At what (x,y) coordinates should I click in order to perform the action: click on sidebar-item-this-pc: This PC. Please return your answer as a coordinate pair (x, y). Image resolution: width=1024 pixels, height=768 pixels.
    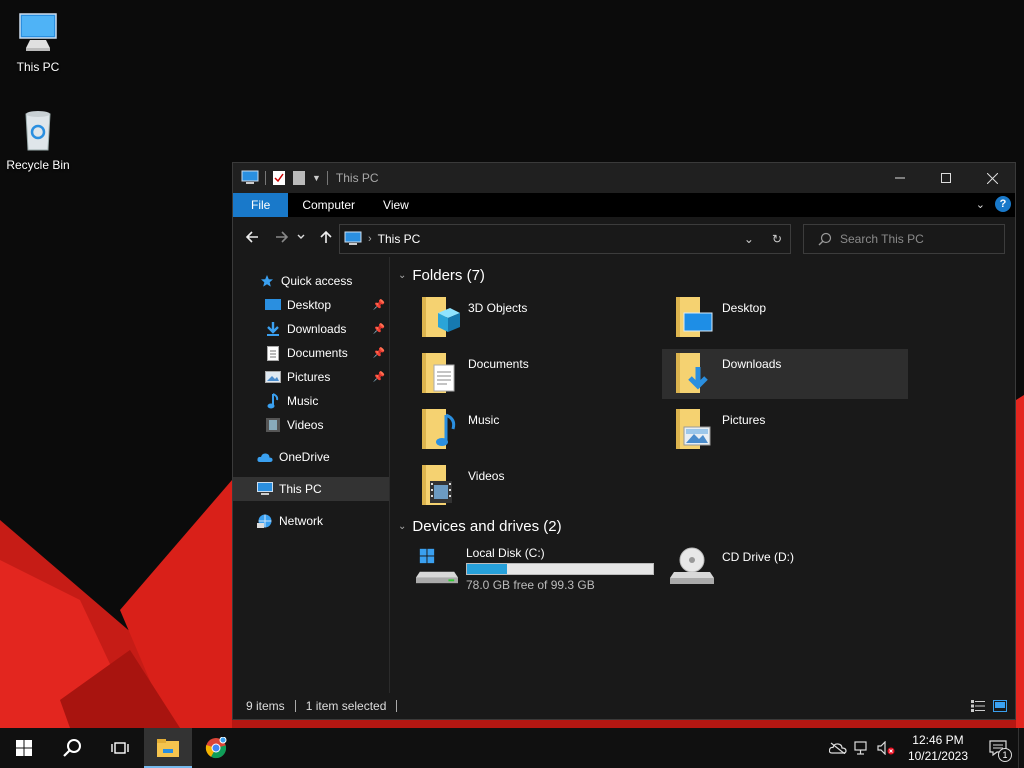
    Looking at the image, I should click on (311, 489).